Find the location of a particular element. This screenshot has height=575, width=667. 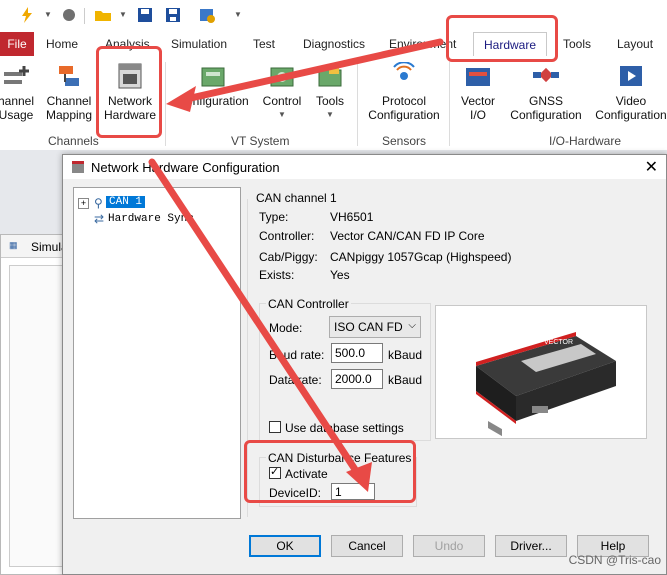

watermark: CSDN @Tris-cao is located at coordinates (614, 560).